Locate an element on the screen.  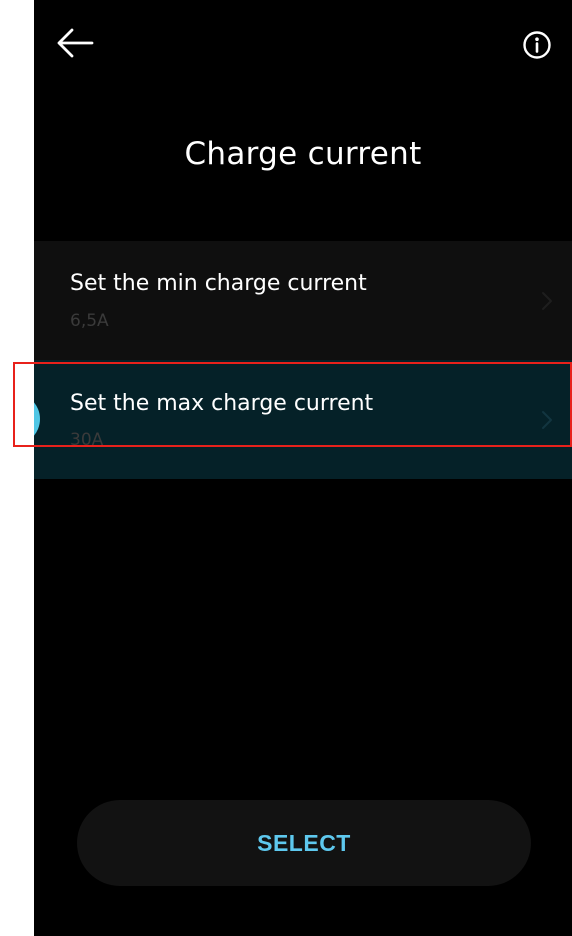
max-charge-current-row: Set the max charge current 30A is located at coordinates (303, 419).